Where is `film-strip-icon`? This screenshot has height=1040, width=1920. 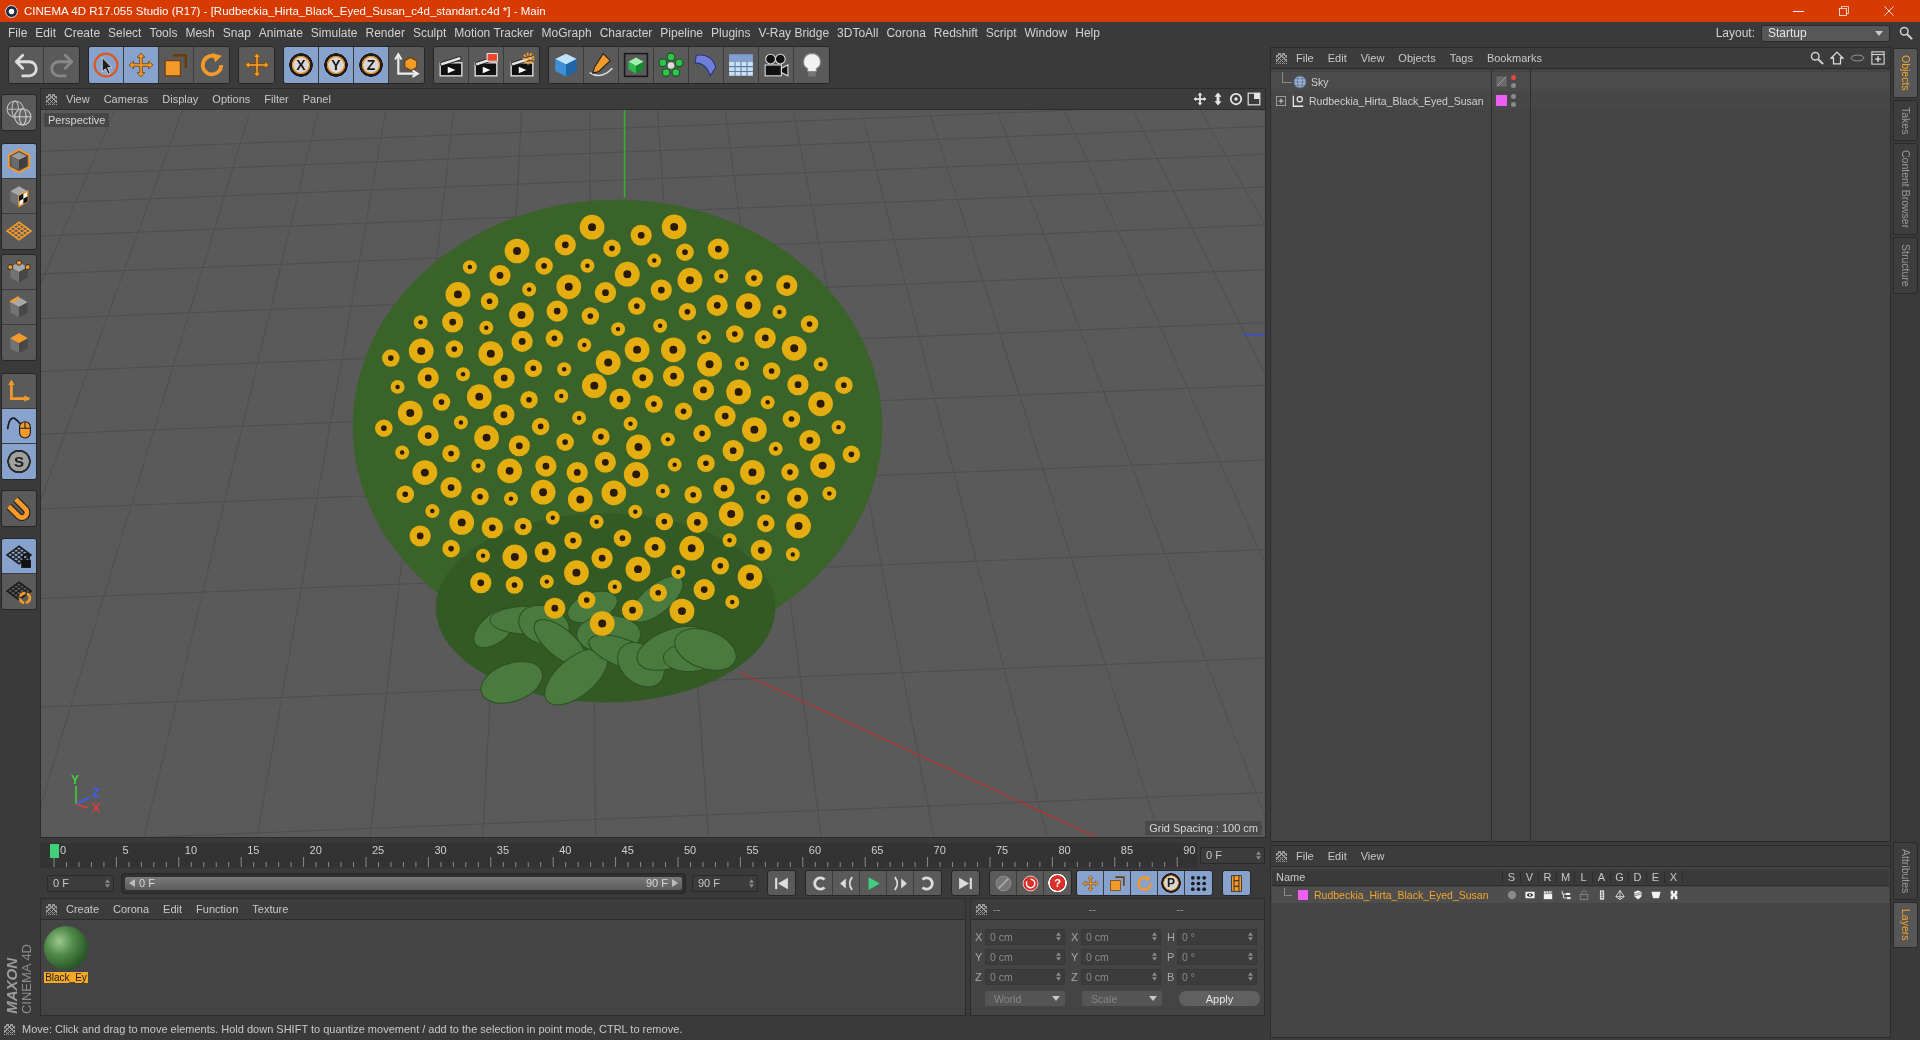
film-strip-icon is located at coordinates (1602, 895).